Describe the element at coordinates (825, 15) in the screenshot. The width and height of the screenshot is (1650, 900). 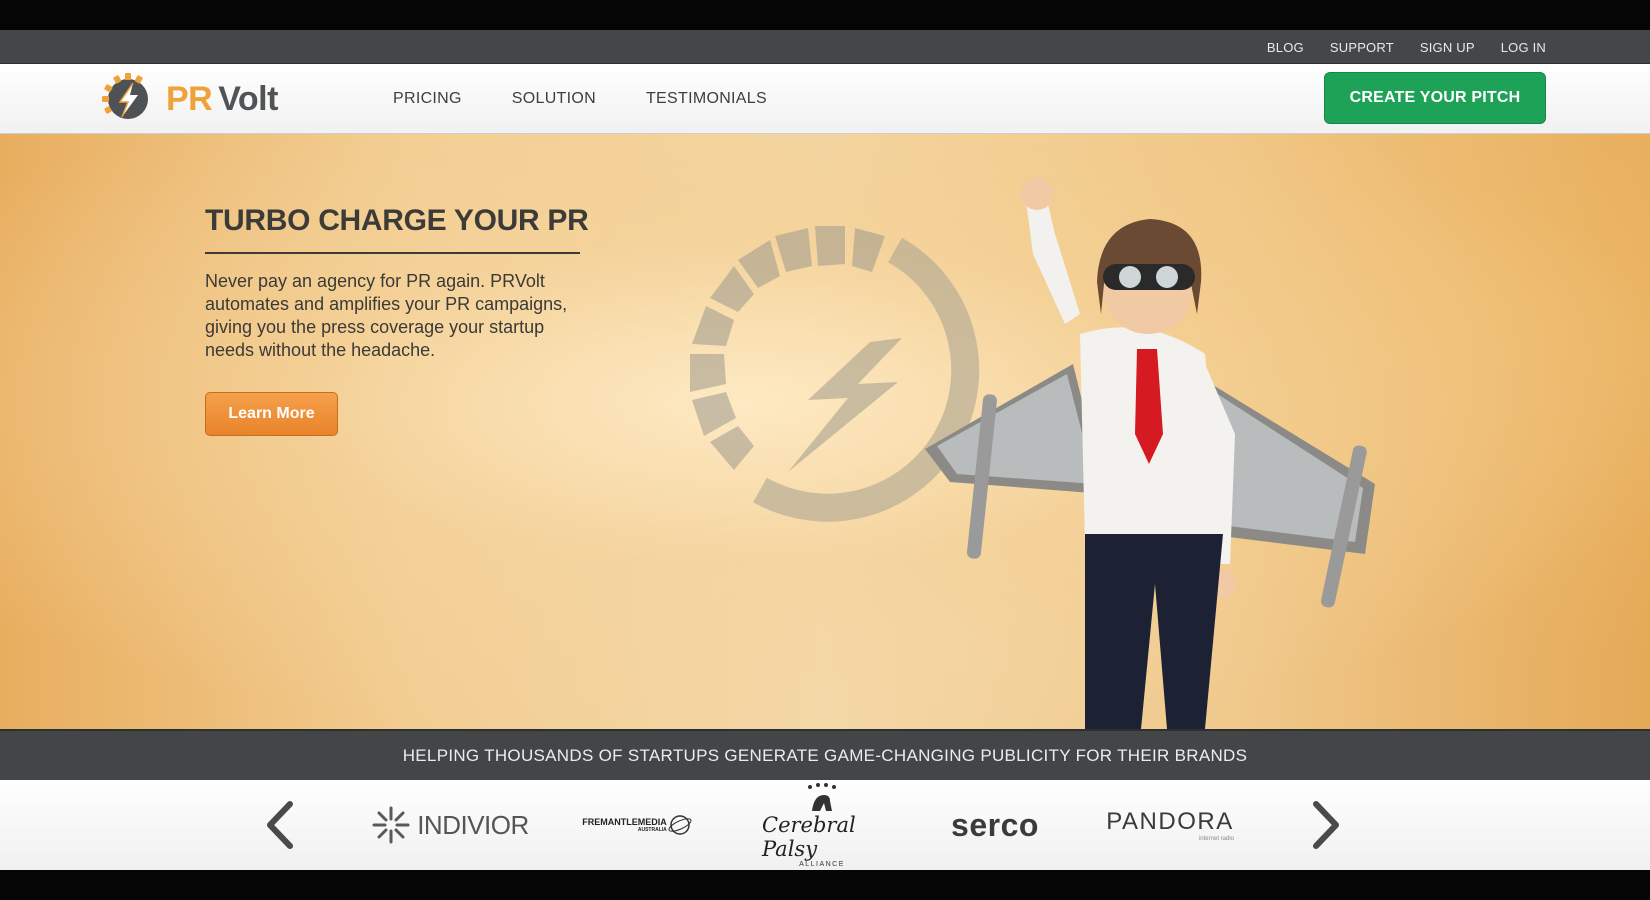
I see `top-letterbox` at that location.